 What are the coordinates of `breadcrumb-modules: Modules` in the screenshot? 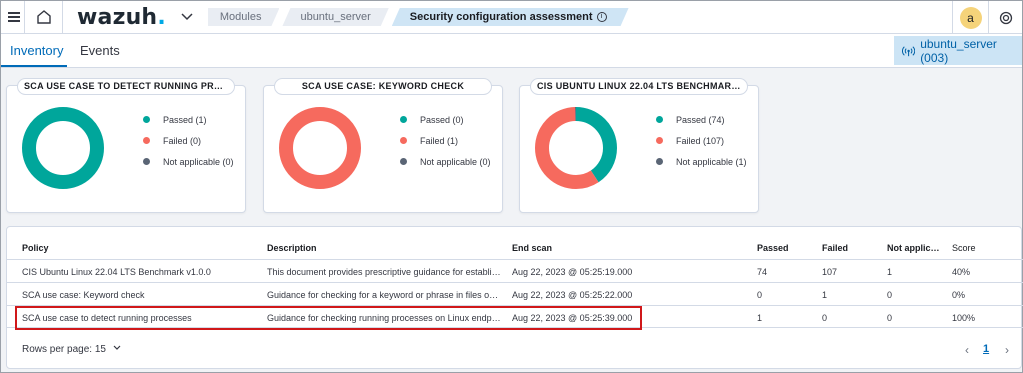 It's located at (244, 17).